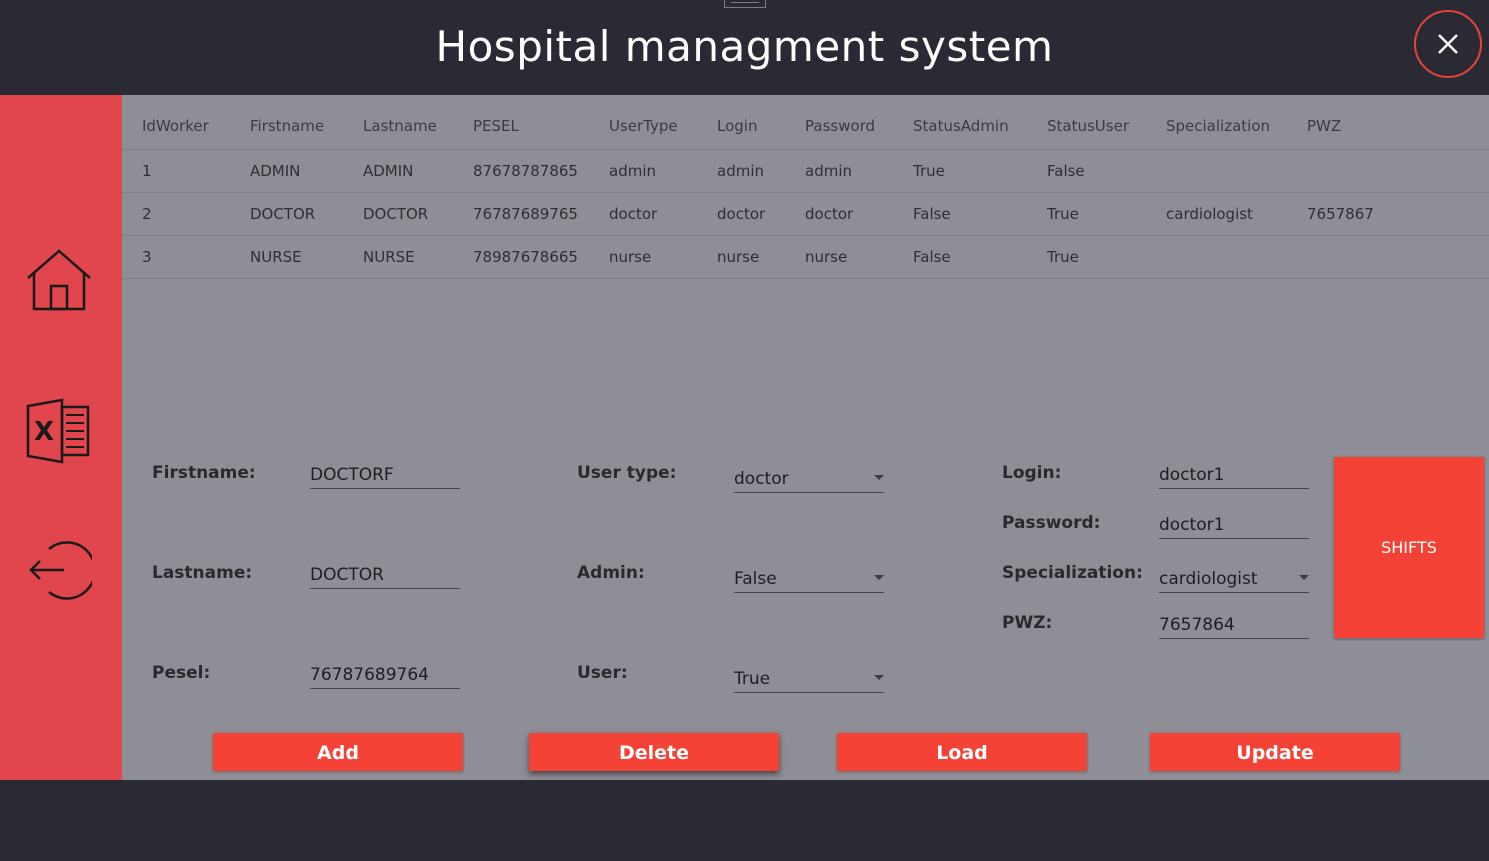  I want to click on sidebar: X, so click(61, 437).